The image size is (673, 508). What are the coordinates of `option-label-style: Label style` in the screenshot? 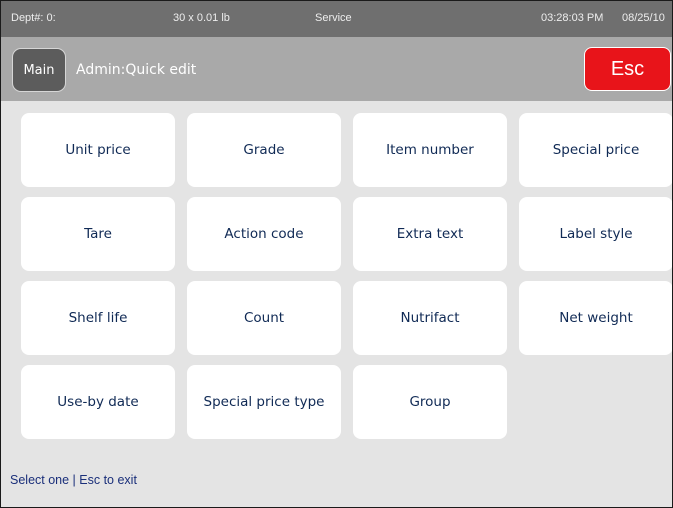 It's located at (595, 234).